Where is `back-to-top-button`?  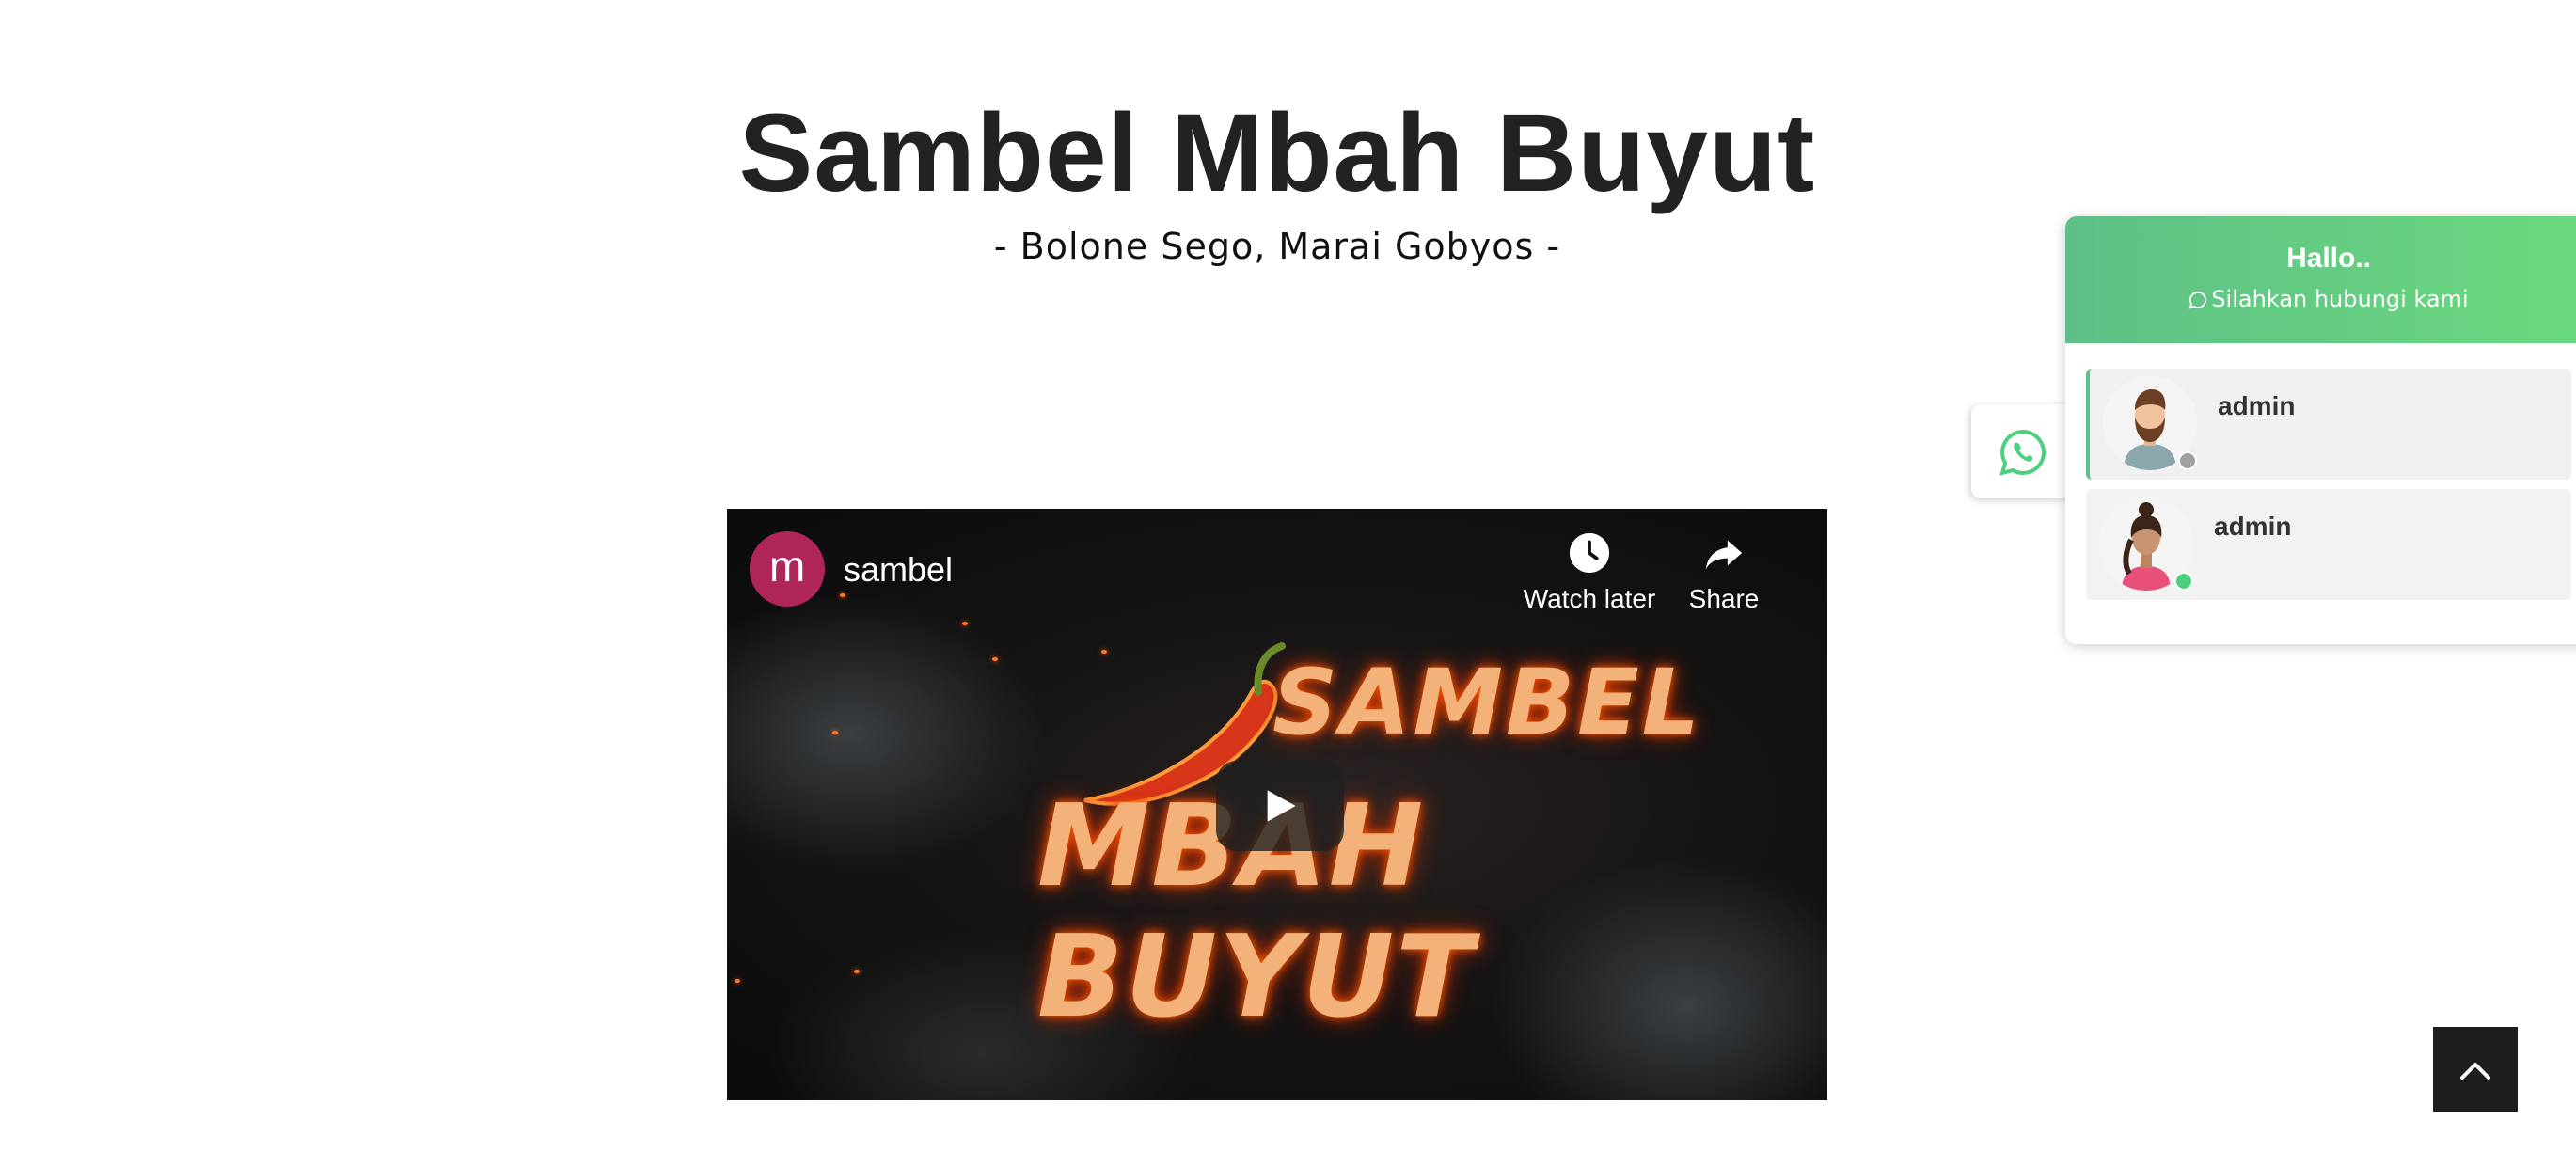 back-to-top-button is located at coordinates (2475, 1069).